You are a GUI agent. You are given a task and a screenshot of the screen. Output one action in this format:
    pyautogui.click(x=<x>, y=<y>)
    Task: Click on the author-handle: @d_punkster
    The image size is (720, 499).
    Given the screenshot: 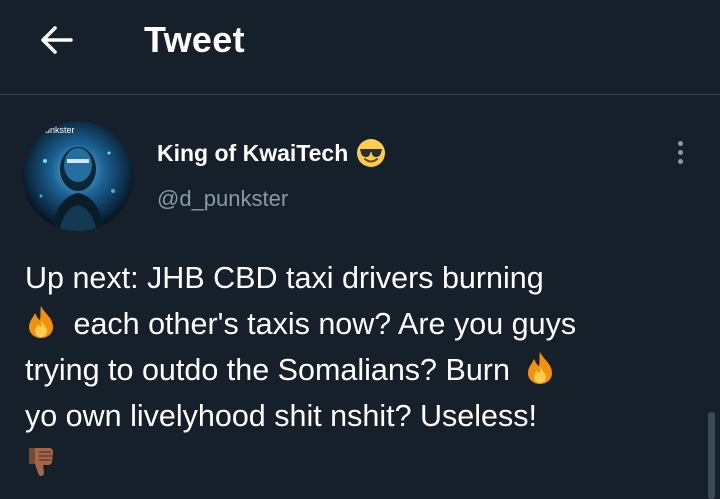 What is the action you would take?
    pyautogui.click(x=222, y=199)
    